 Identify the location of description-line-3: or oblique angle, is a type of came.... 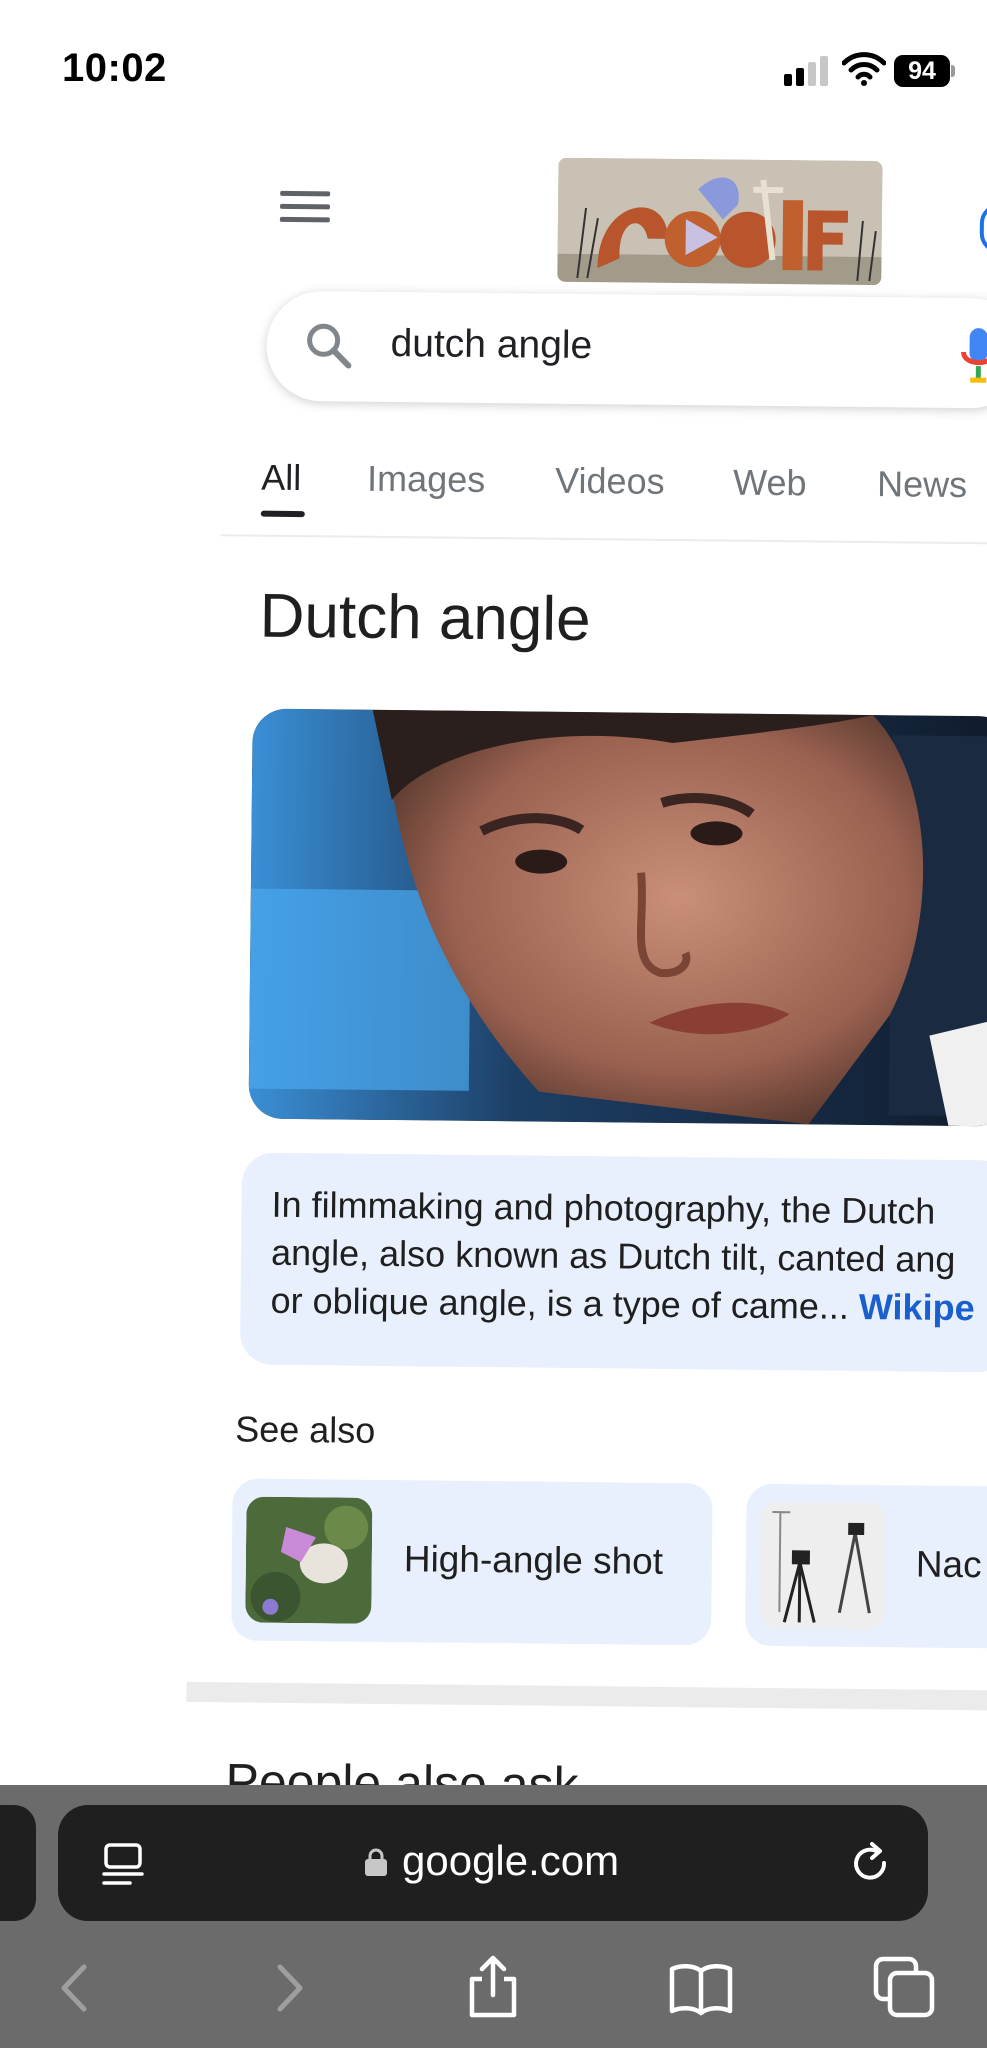
(560, 1303).